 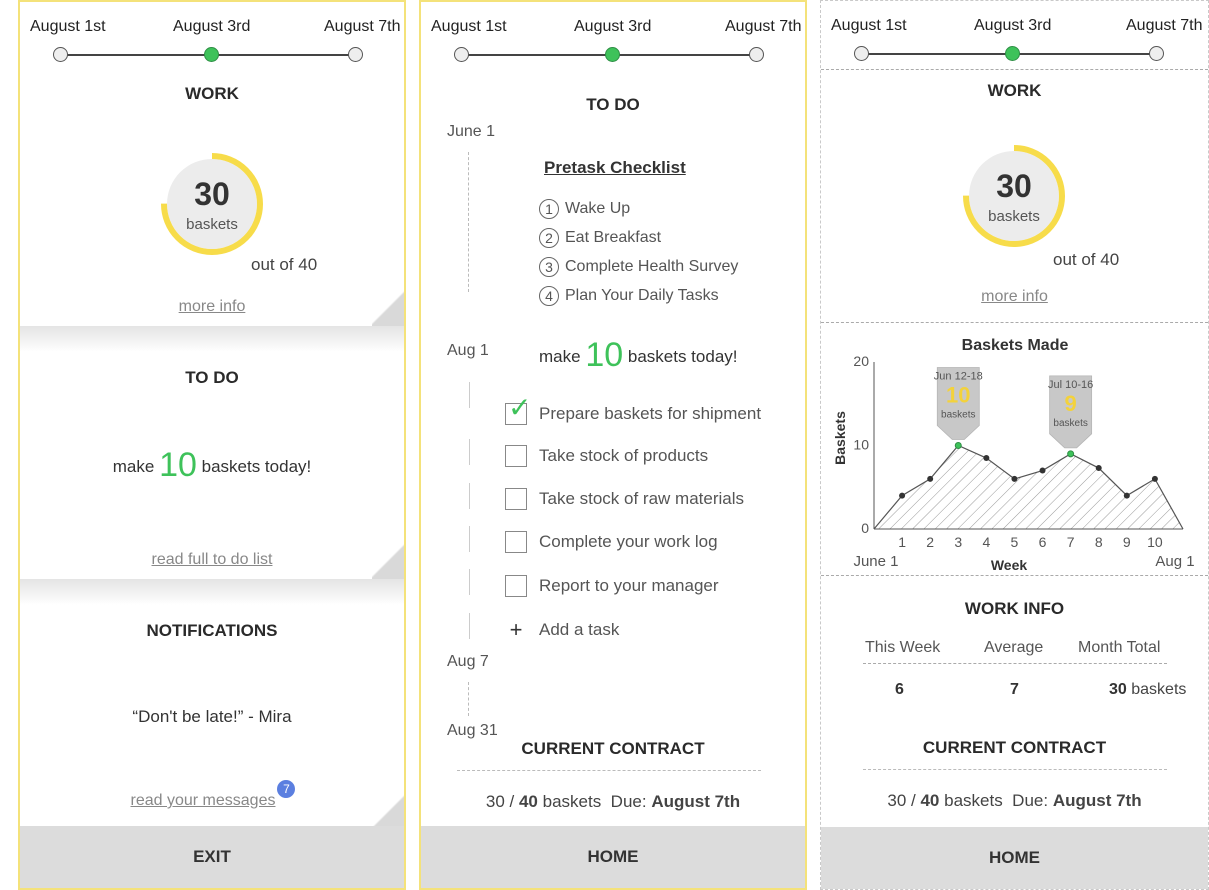 What do you see at coordinates (1147, 690) in the screenshot?
I see `info-value-month-total: 30 baskets` at bounding box center [1147, 690].